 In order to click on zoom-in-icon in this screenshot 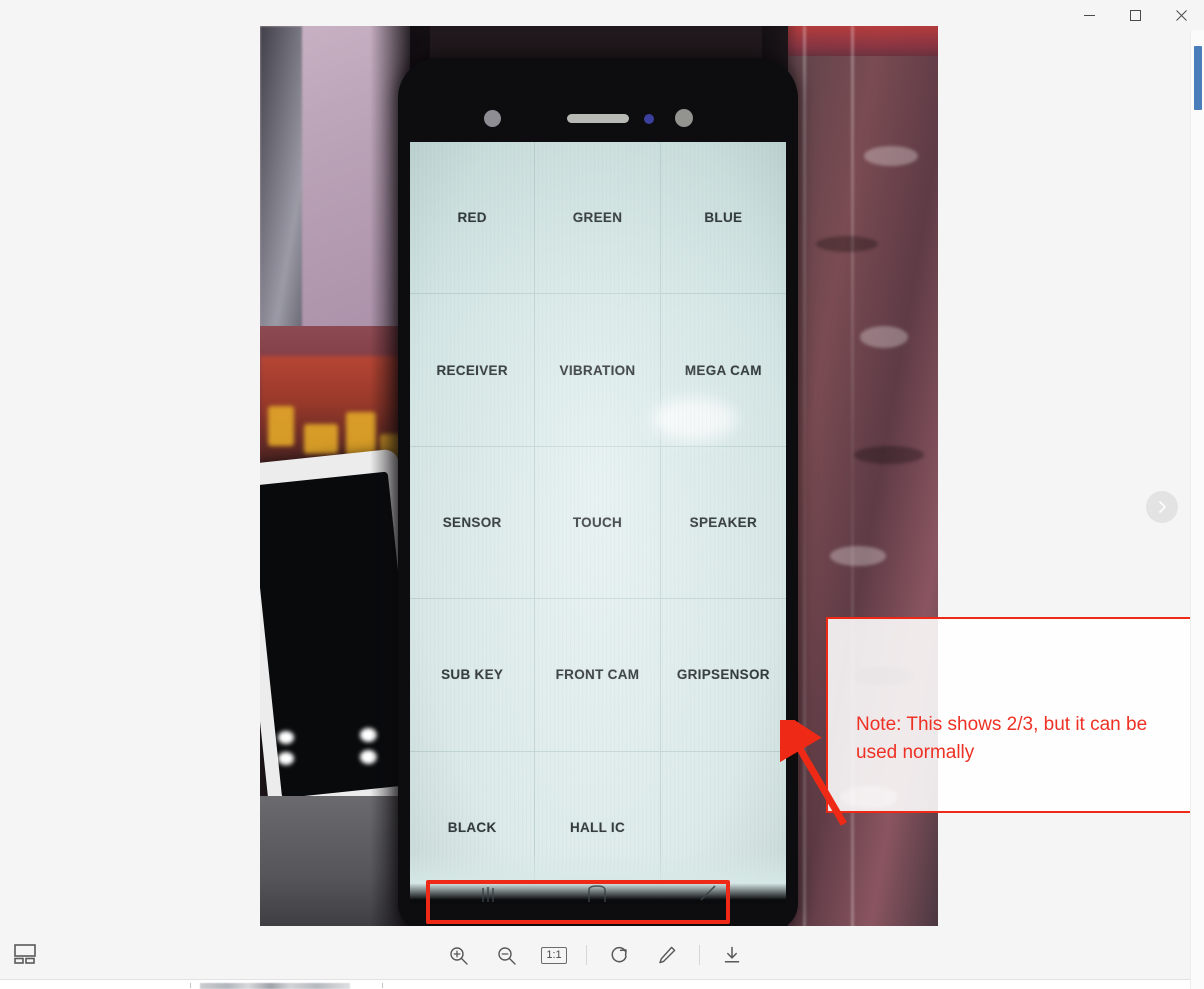, I will do `click(458, 955)`.